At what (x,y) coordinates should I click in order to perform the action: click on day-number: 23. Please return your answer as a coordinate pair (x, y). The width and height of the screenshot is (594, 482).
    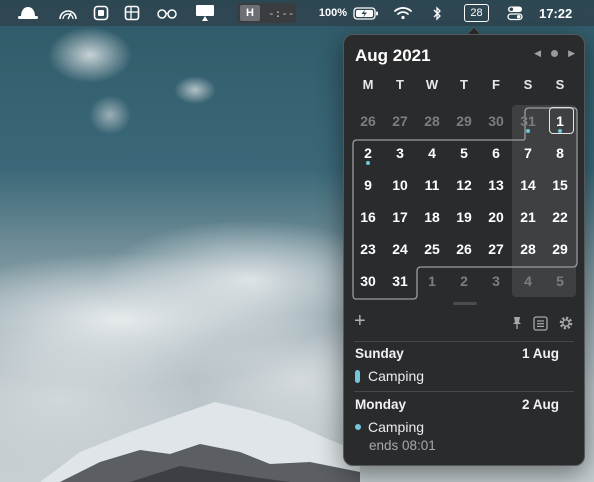
    Looking at the image, I should click on (368, 249).